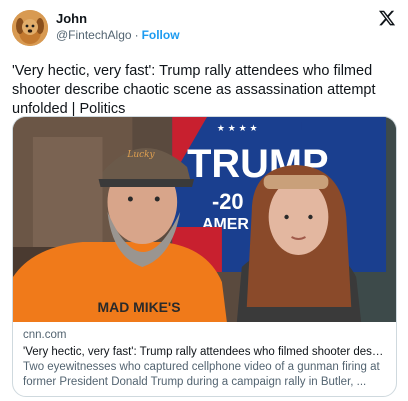 This screenshot has height=401, width=408. I want to click on link-domain: cnn.com, so click(45, 335).